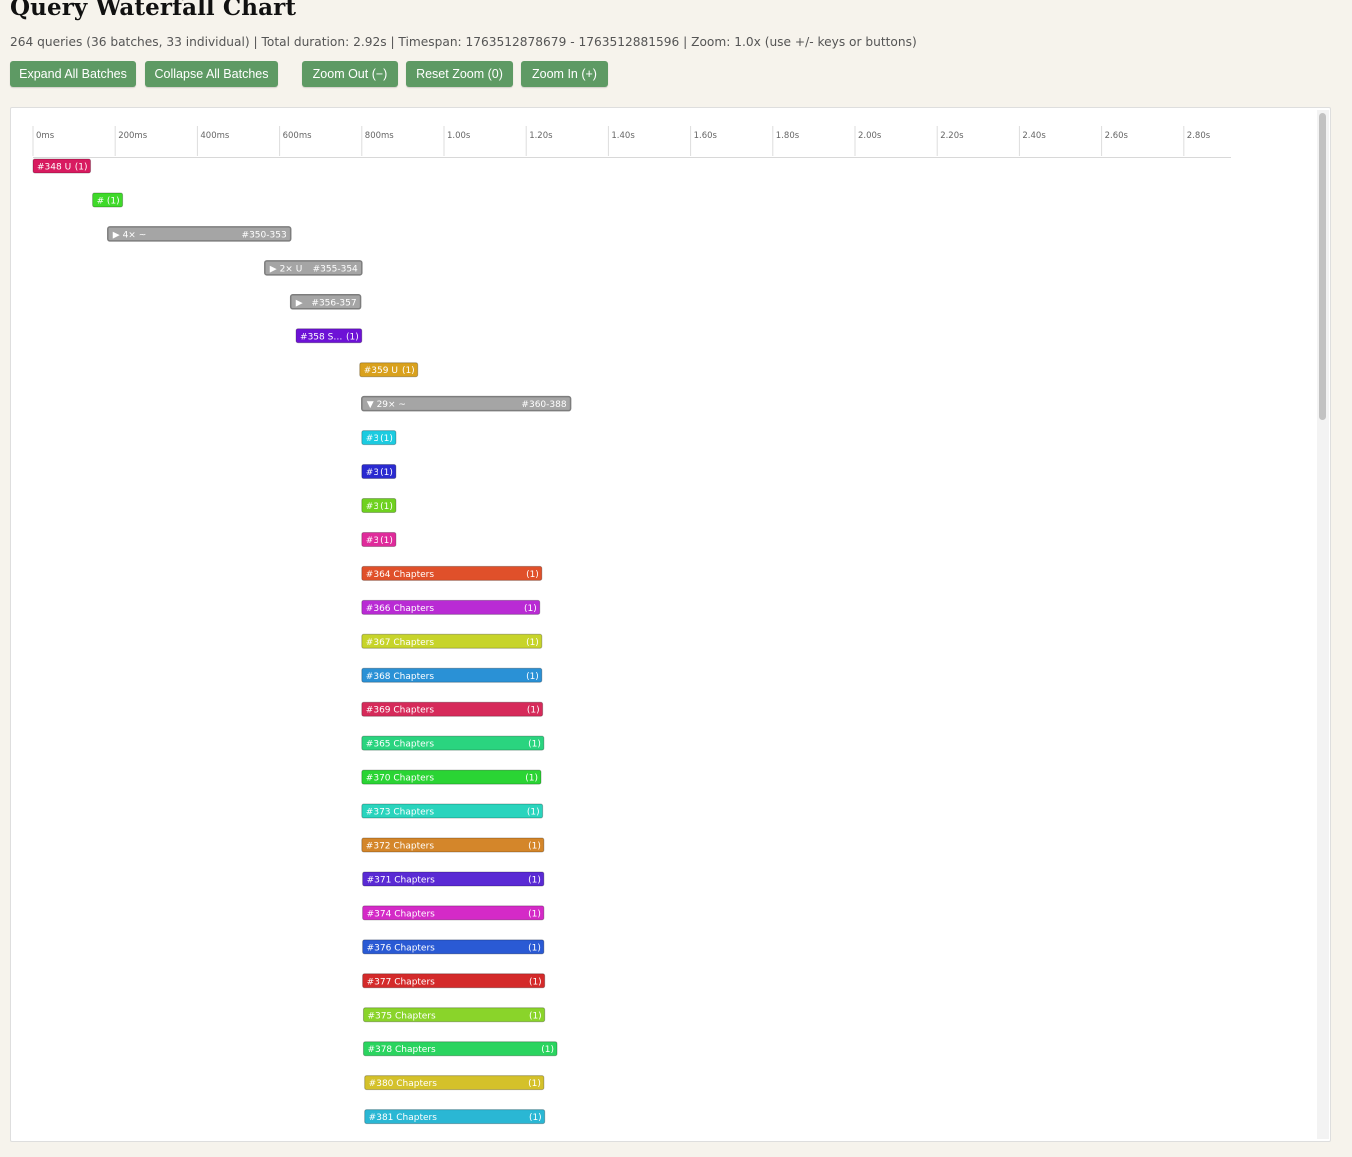 This screenshot has width=1352, height=1157. I want to click on batch-bar-range: #355-354, so click(335, 269).